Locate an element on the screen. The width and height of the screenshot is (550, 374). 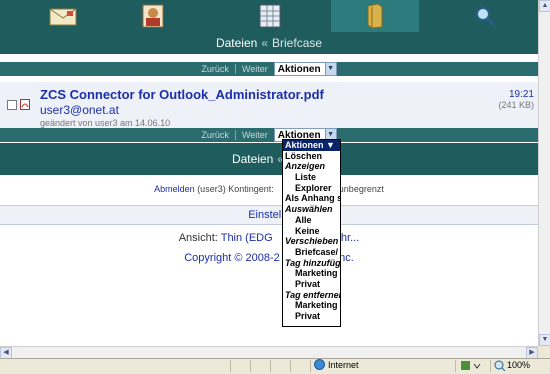
dropdown-option: Keine is located at coordinates (311, 231).